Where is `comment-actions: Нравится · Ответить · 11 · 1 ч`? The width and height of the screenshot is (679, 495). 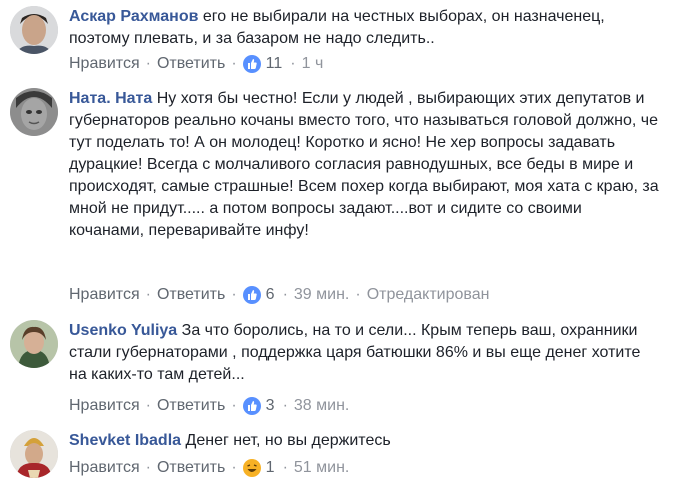
comment-actions: Нравится · Ответить · 11 · 1 ч is located at coordinates (196, 64).